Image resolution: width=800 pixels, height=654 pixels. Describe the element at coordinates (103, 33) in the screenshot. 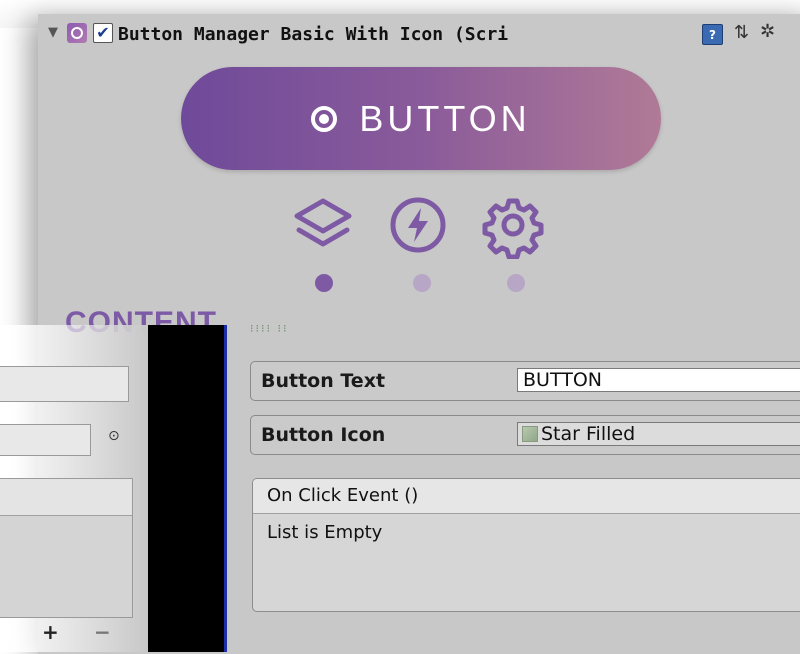

I see `component-enabled-checkbox: ✔` at that location.